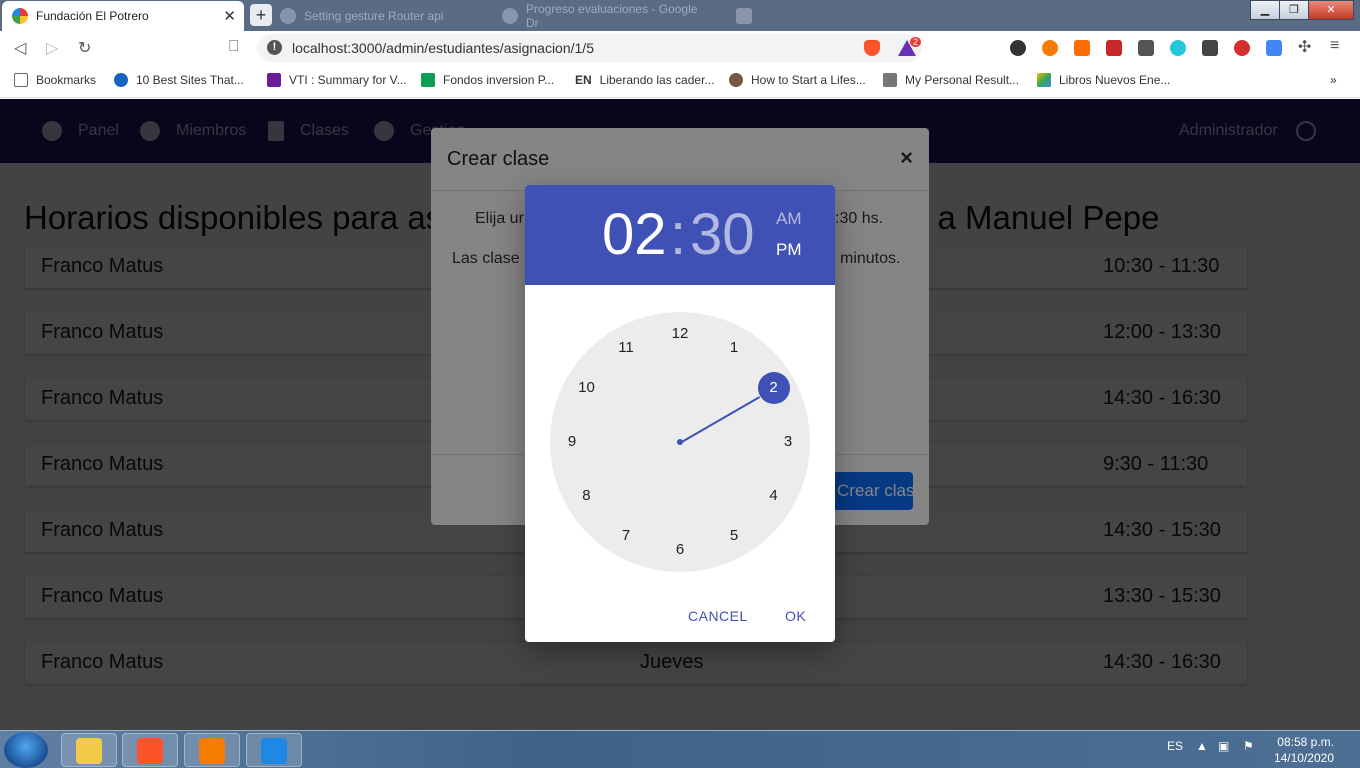  I want to click on info-icon: !, so click(274, 47).